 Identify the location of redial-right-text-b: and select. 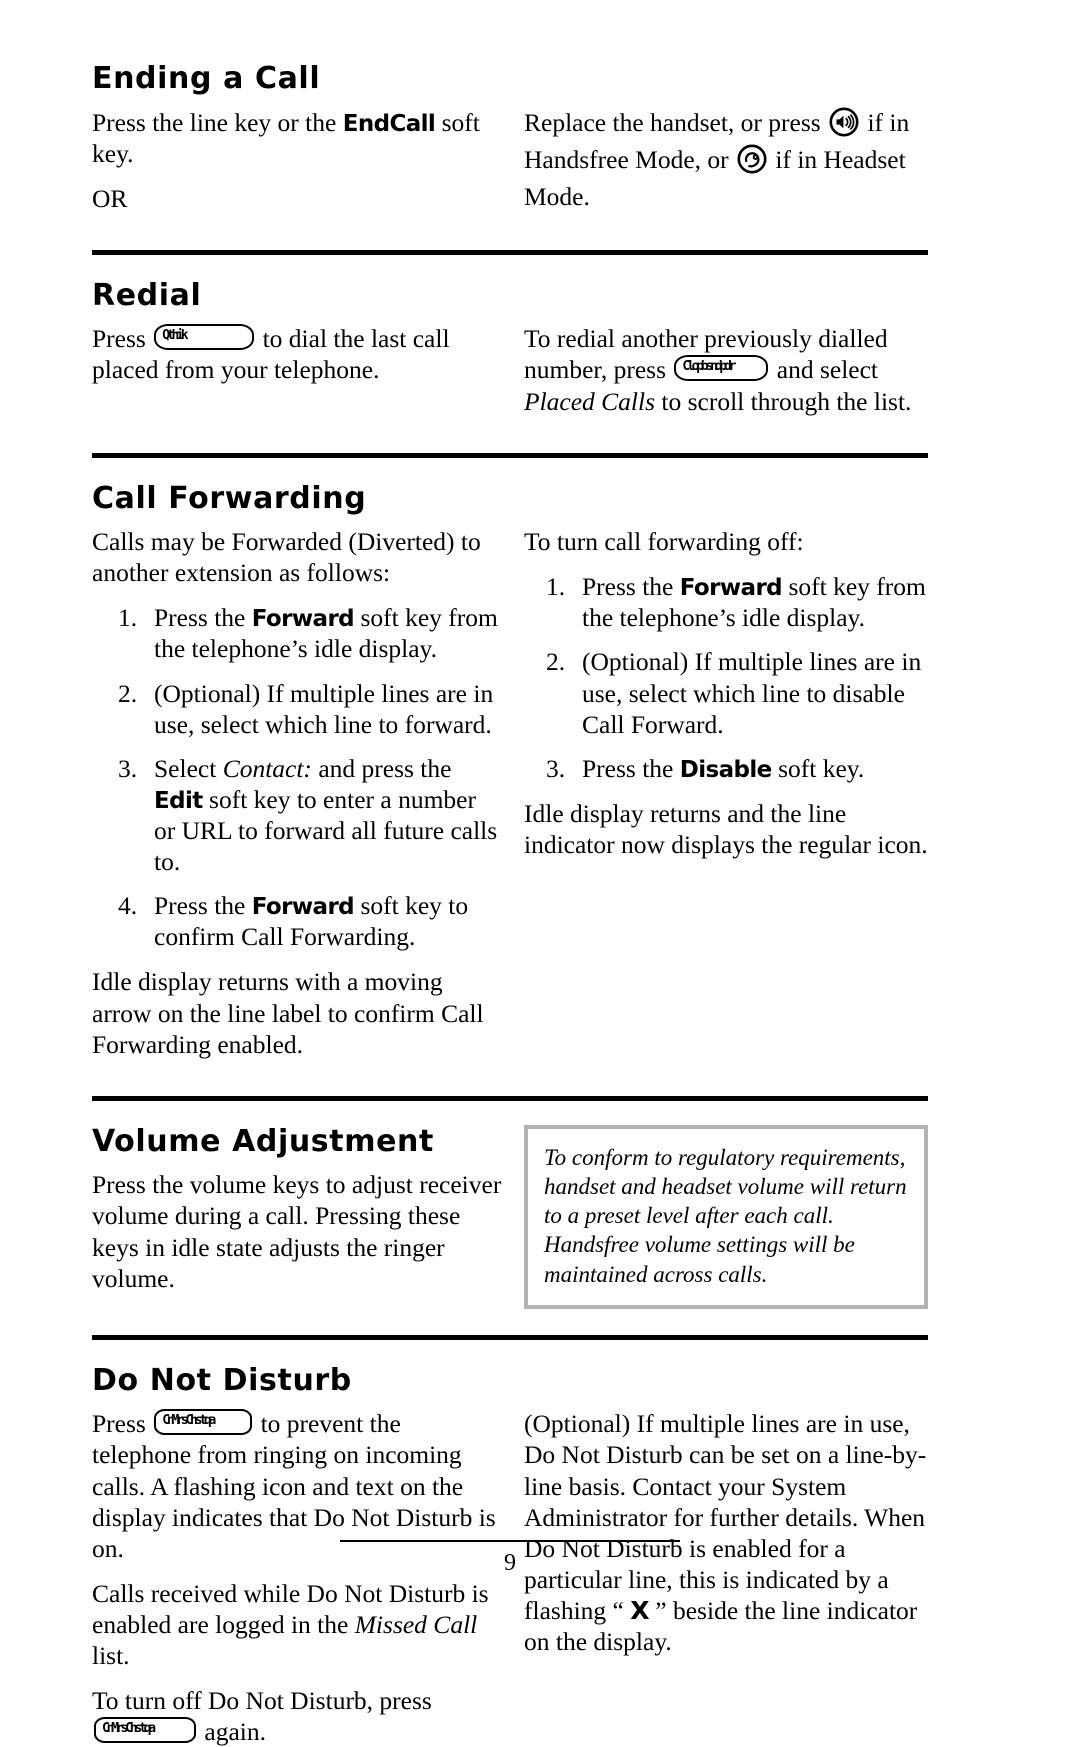
(824, 370).